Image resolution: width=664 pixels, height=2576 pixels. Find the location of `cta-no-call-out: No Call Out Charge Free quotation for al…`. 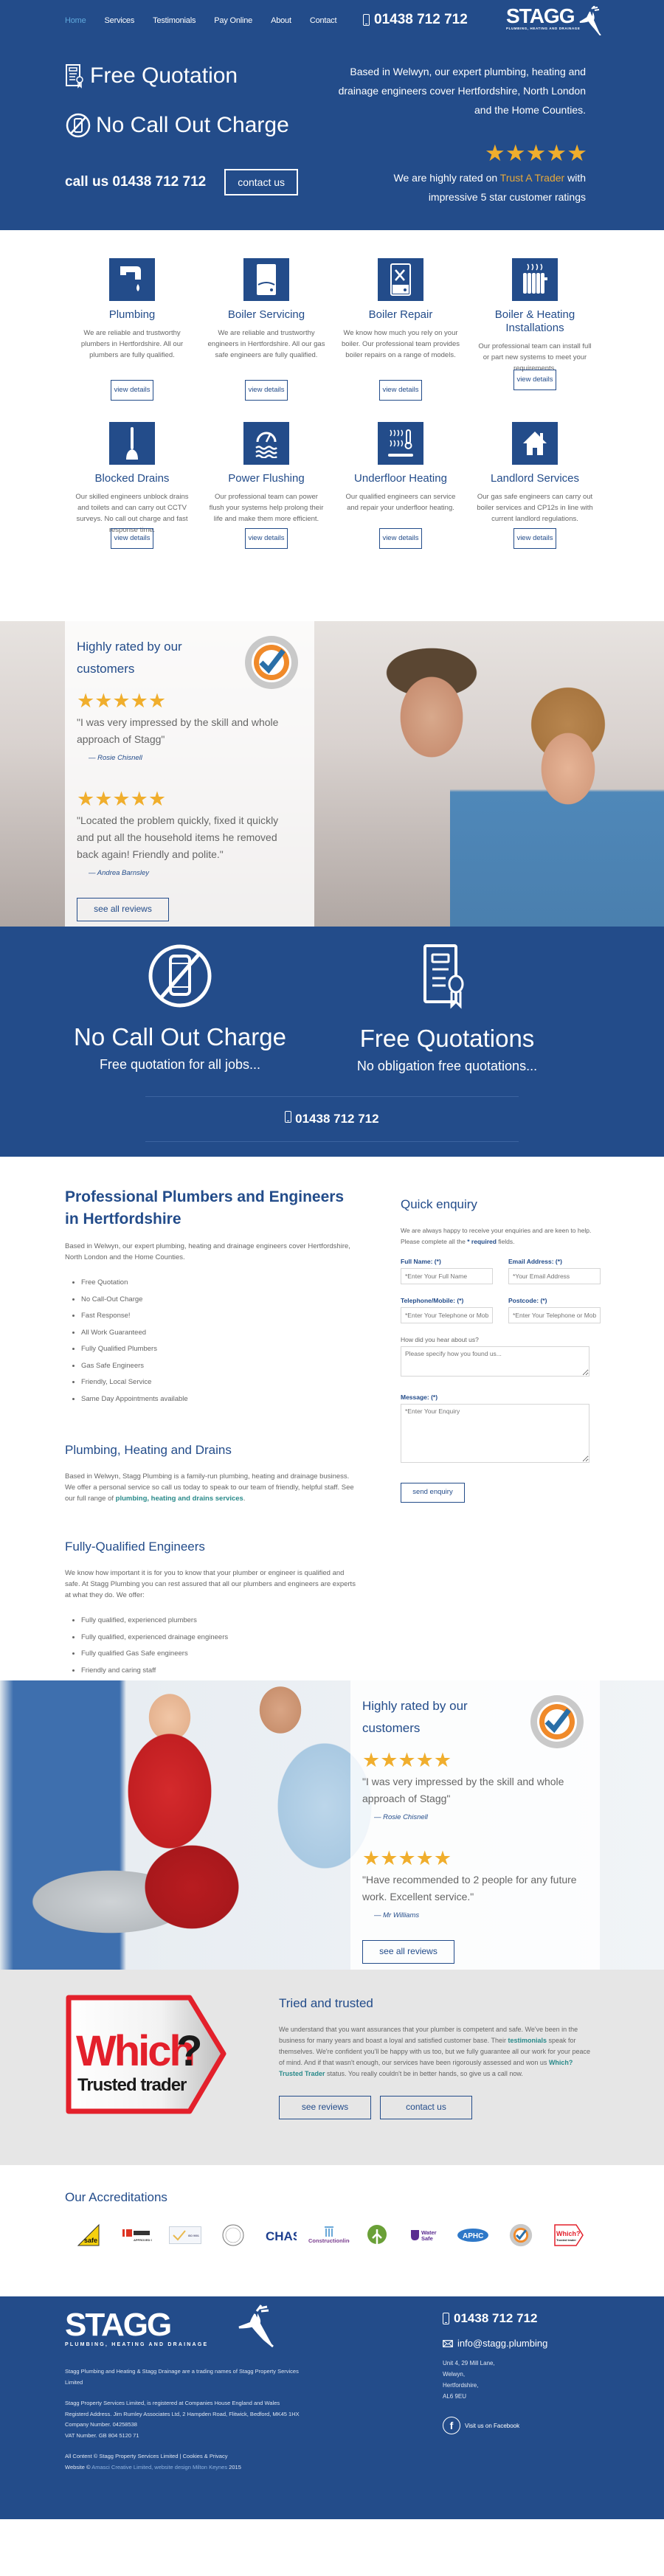

cta-no-call-out: No Call Out Charge Free quotation for al… is located at coordinates (180, 1008).